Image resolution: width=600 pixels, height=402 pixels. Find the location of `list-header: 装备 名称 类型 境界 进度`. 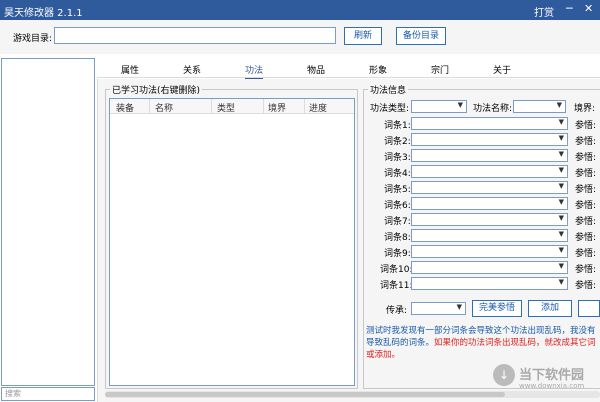

list-header: 装备 名称 类型 境界 进度 is located at coordinates (232, 106).